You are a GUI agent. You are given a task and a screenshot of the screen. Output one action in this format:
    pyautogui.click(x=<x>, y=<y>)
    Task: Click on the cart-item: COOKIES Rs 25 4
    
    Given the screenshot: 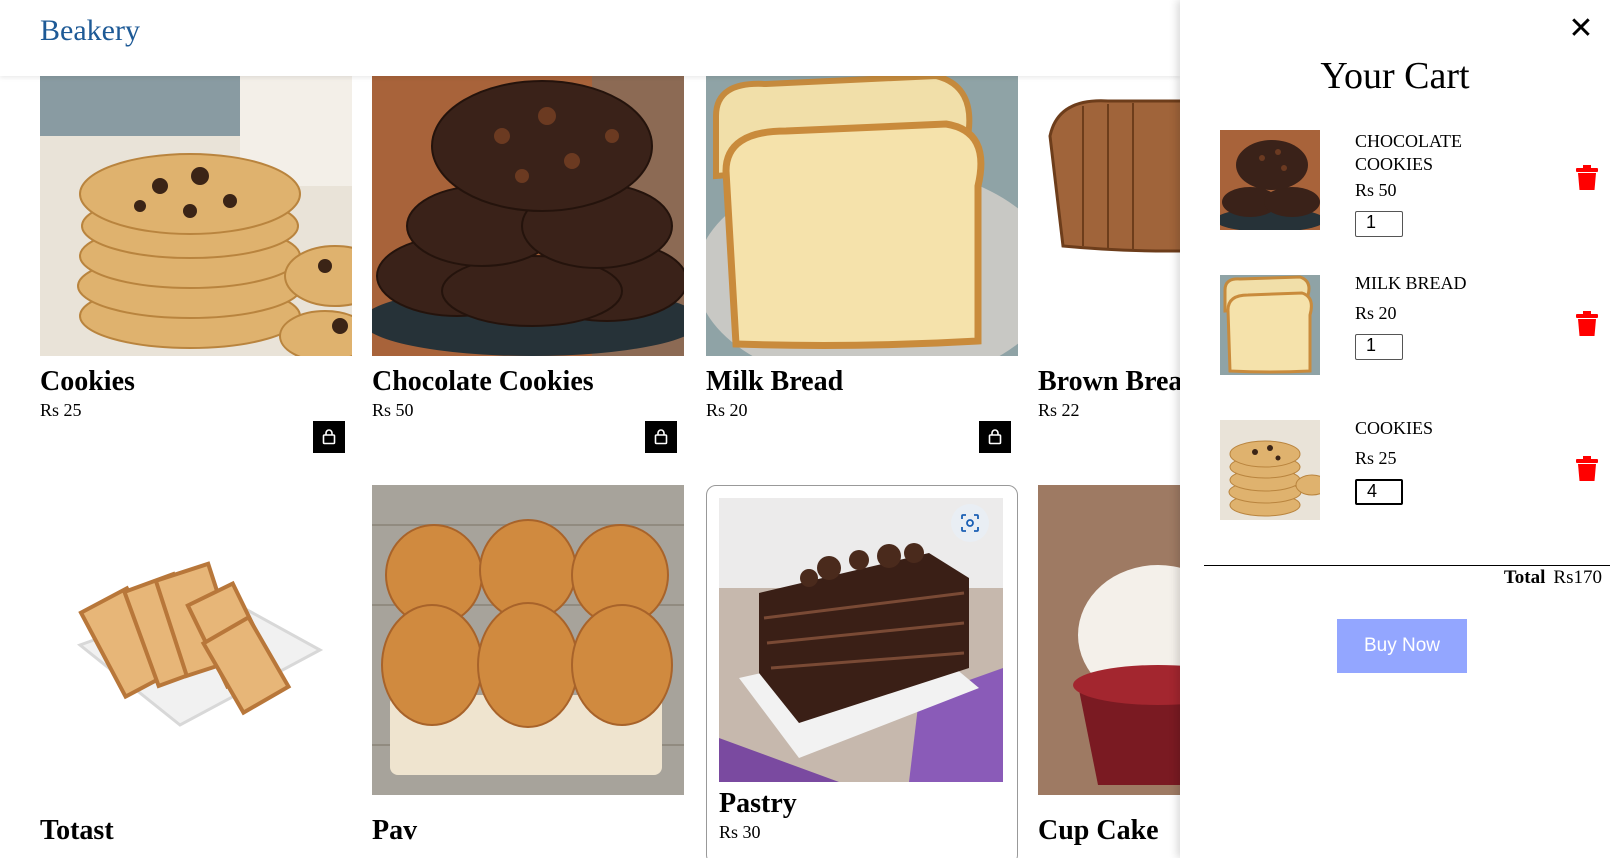 What is the action you would take?
    pyautogui.click(x=1410, y=469)
    